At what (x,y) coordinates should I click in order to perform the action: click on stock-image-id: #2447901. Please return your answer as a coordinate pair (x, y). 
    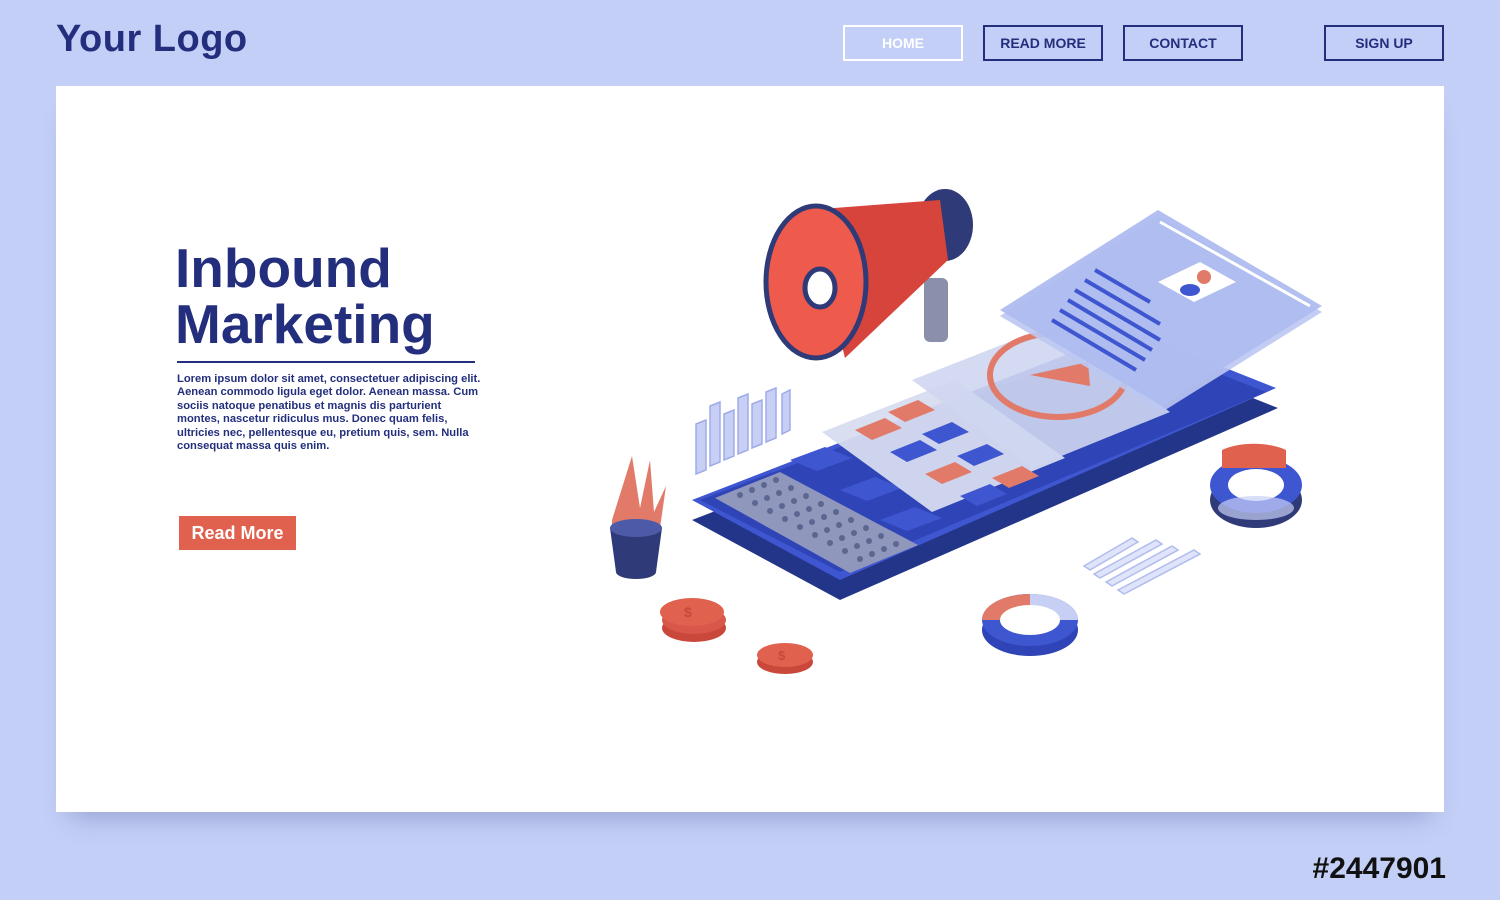
    Looking at the image, I should click on (1379, 868).